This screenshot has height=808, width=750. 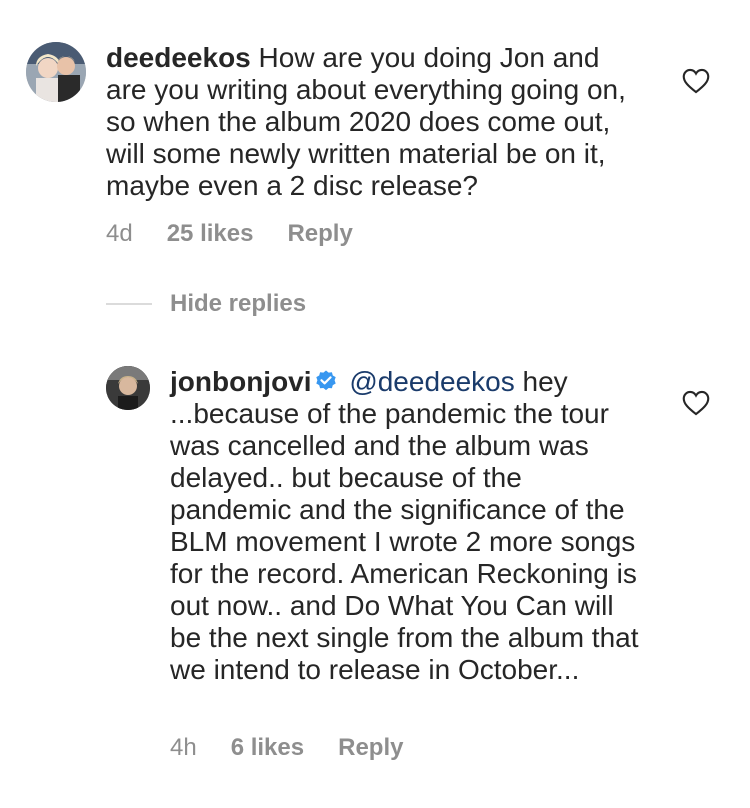 What do you see at coordinates (431, 381) in the screenshot?
I see `reply-mention: @deedeekos` at bounding box center [431, 381].